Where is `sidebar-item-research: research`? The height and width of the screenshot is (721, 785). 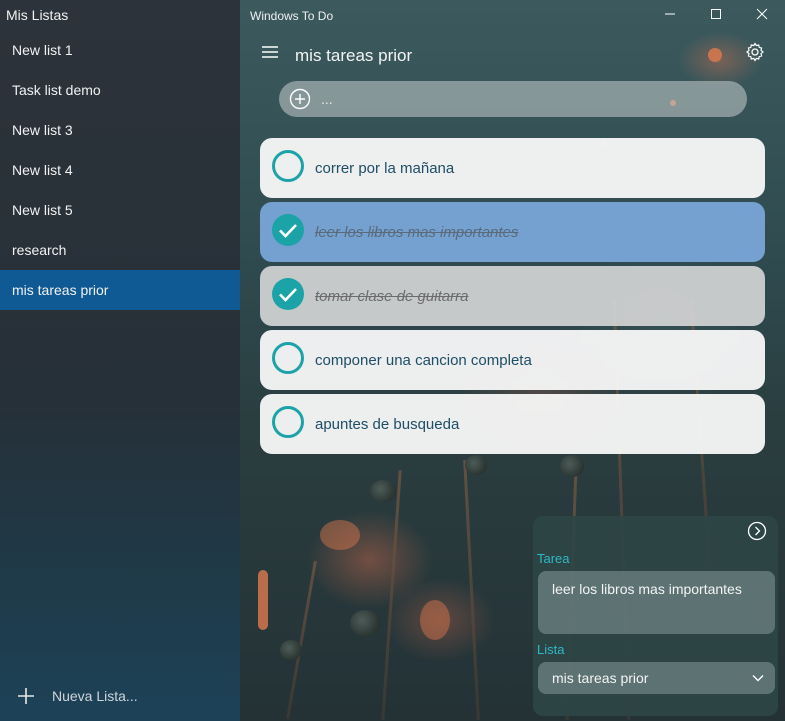
sidebar-item-research: research is located at coordinates (120, 250).